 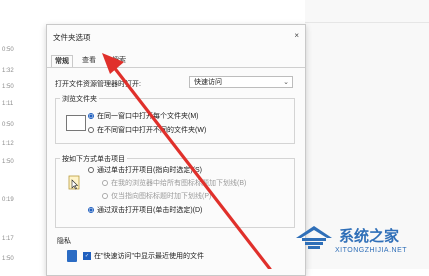 What do you see at coordinates (286, 82) in the screenshot?
I see `chevron-down-icon: ⌄` at bounding box center [286, 82].